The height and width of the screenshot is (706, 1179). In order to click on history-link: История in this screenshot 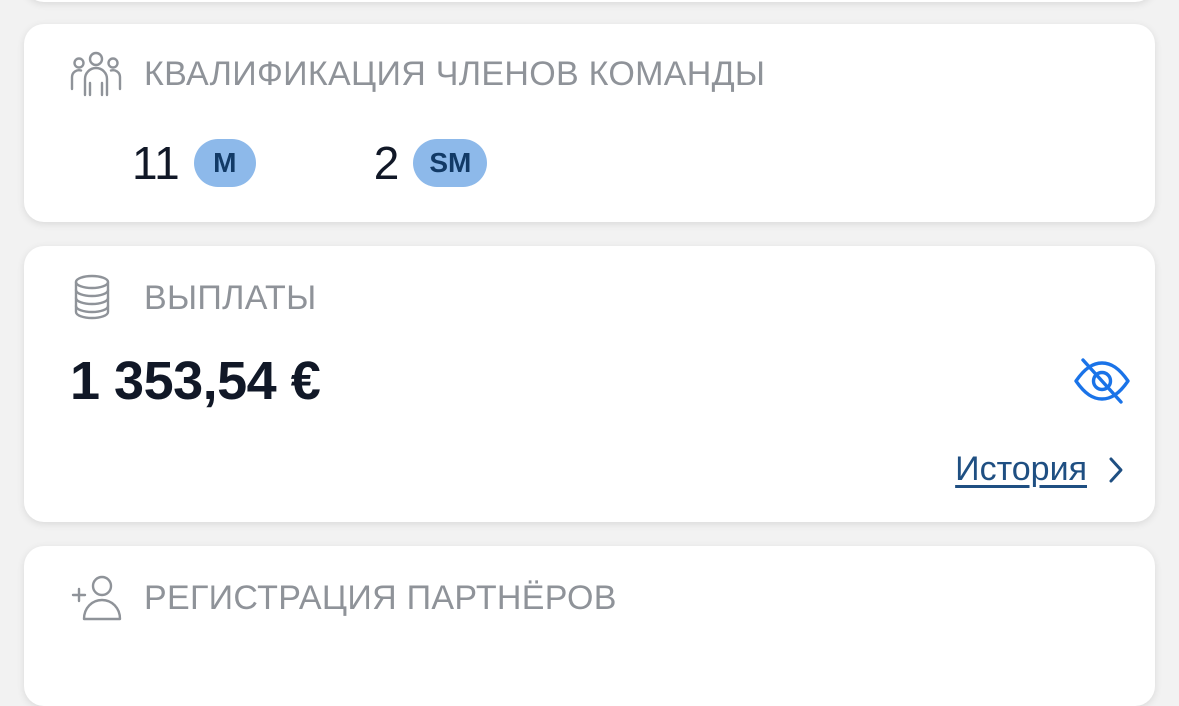, I will do `click(1040, 469)`.